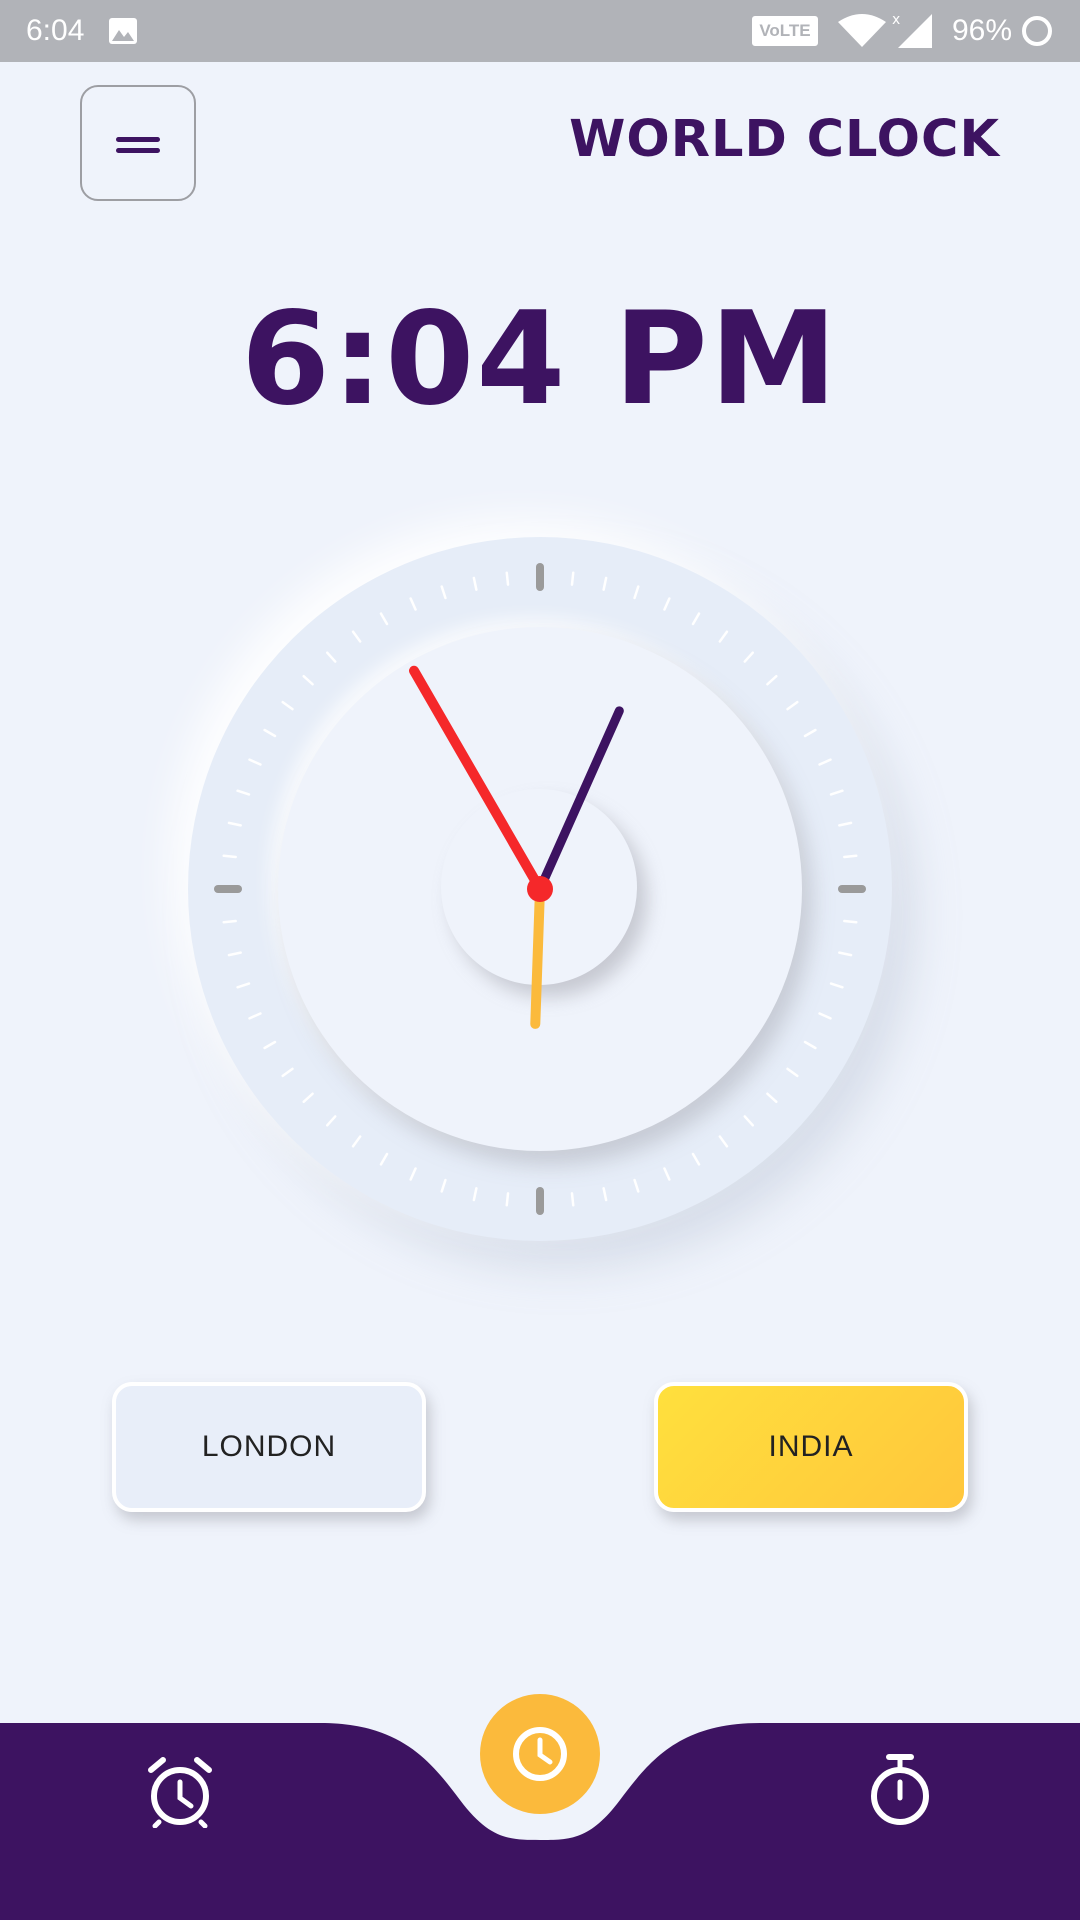 The image size is (1080, 1920). I want to click on menu-button, so click(138, 143).